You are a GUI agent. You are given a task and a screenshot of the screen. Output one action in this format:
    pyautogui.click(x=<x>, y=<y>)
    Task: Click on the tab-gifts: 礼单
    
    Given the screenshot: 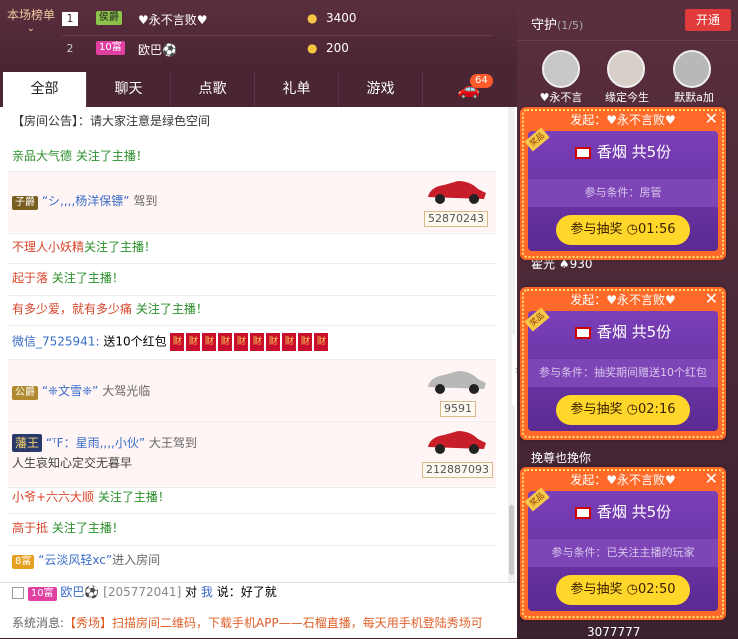 What is the action you would take?
    pyautogui.click(x=297, y=89)
    